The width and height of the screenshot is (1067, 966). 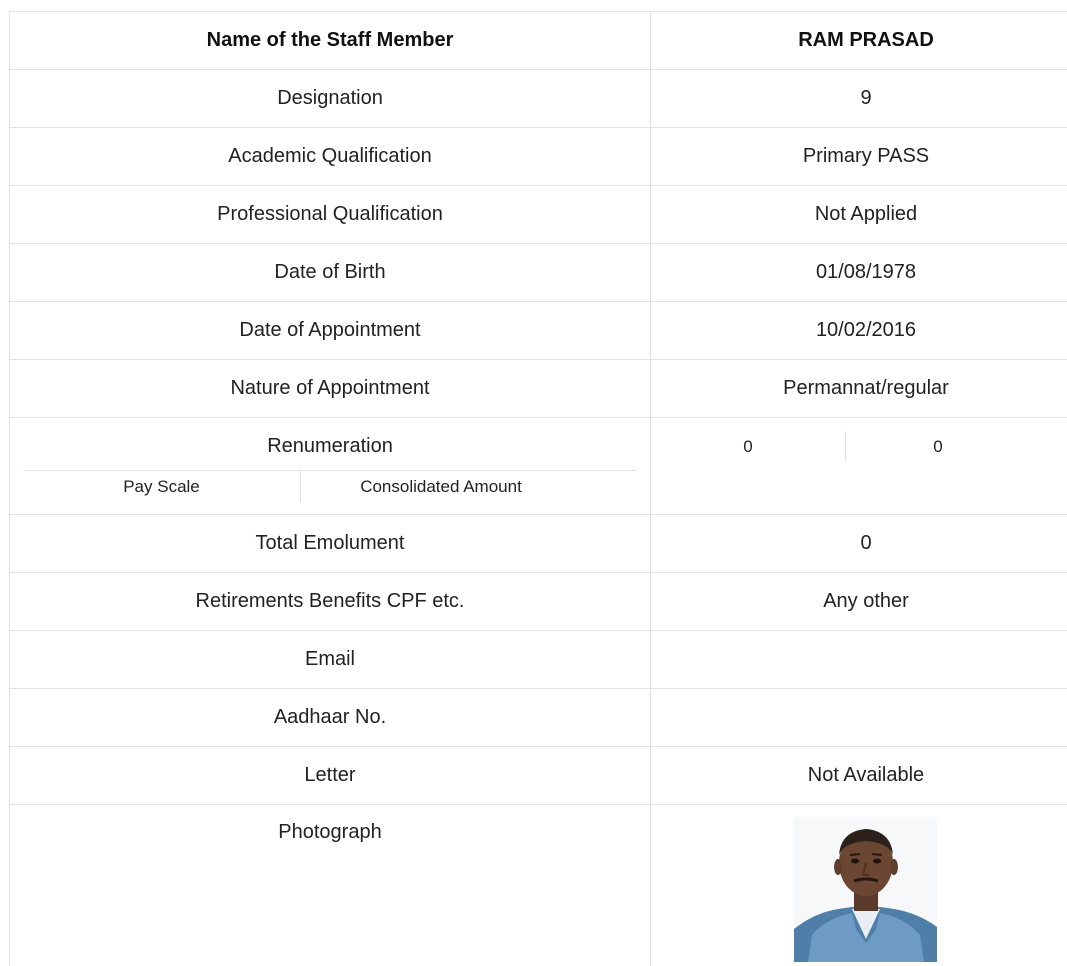 What do you see at coordinates (330, 446) in the screenshot?
I see `renumeration-label: Renumeration` at bounding box center [330, 446].